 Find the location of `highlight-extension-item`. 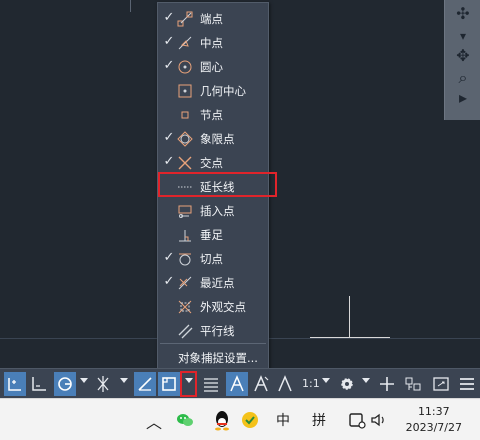

highlight-extension-item is located at coordinates (217, 184).